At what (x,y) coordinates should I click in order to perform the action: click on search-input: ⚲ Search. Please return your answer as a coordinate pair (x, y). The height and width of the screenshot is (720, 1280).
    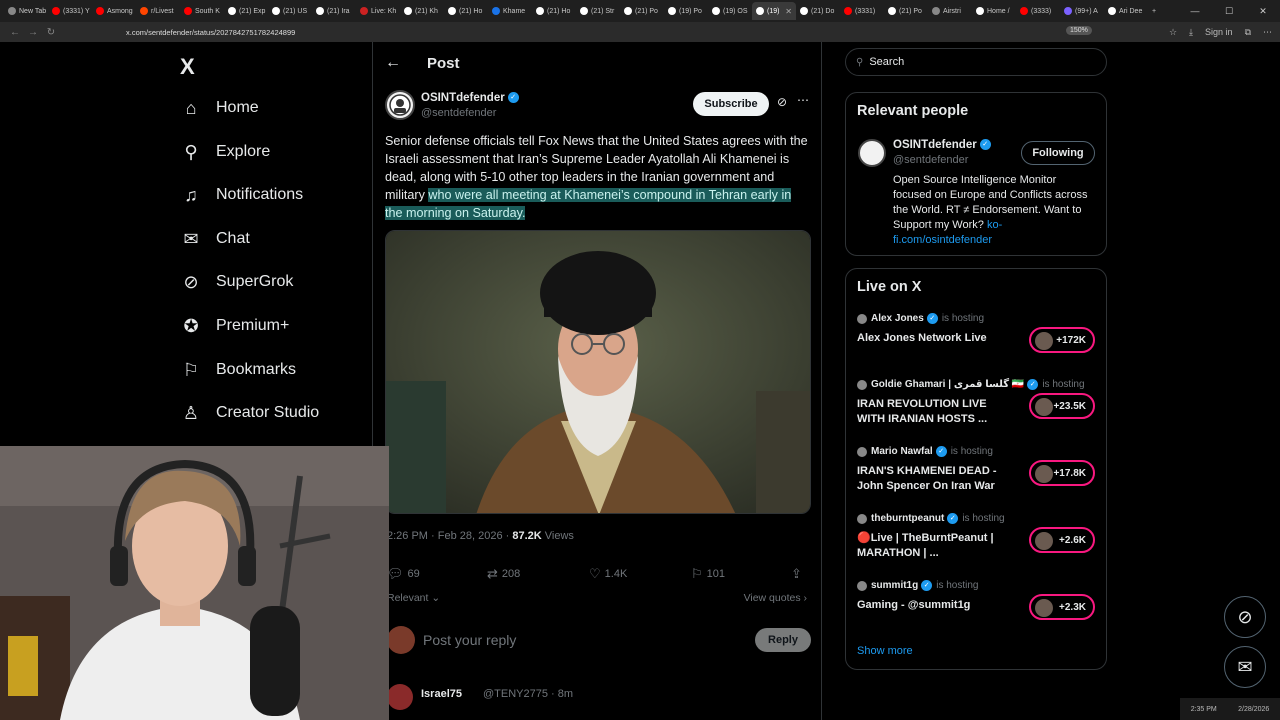
    Looking at the image, I should click on (976, 62).